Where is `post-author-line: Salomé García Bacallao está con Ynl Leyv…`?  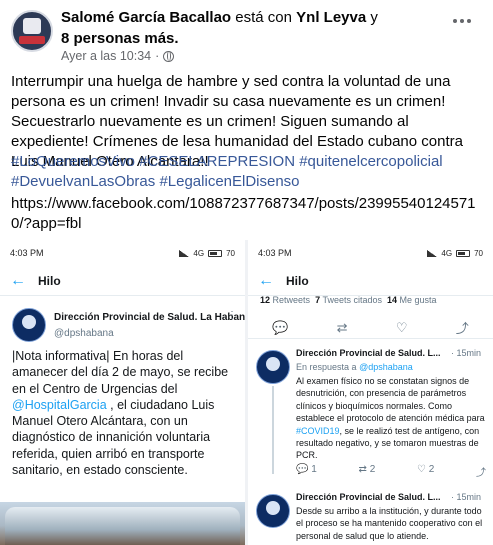 post-author-line: Salomé García Bacallao está con Ynl Leyv… is located at coordinates (251, 17).